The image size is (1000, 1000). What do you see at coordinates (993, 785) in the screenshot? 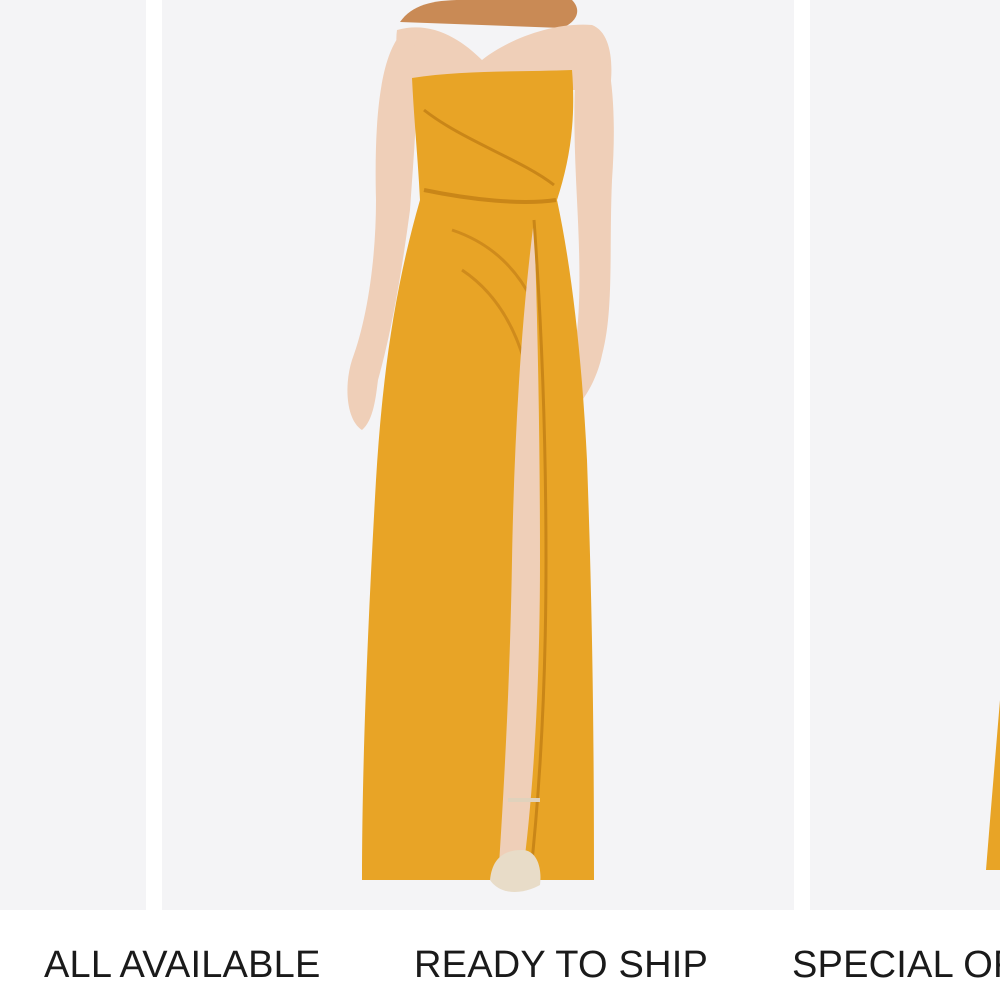
I see `partial-dress-illustration` at bounding box center [993, 785].